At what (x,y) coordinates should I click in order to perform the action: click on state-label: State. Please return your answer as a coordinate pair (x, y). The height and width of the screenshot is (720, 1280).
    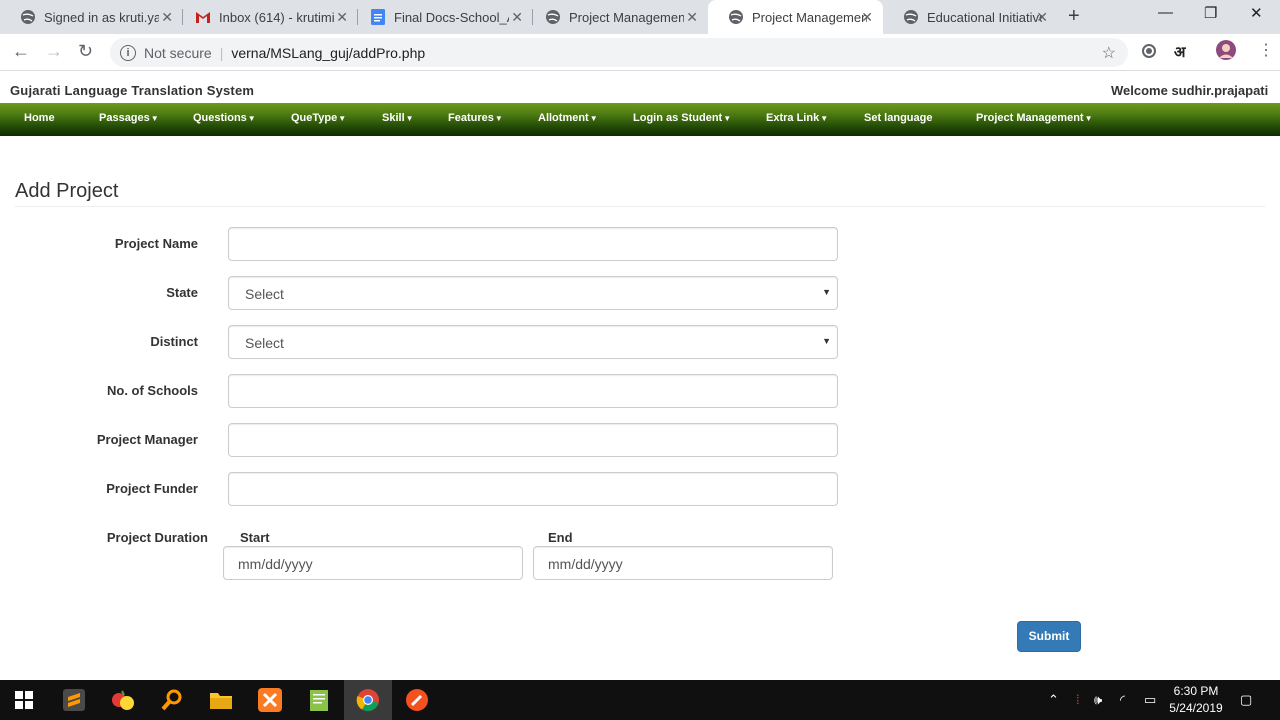
    Looking at the image, I should click on (182, 292).